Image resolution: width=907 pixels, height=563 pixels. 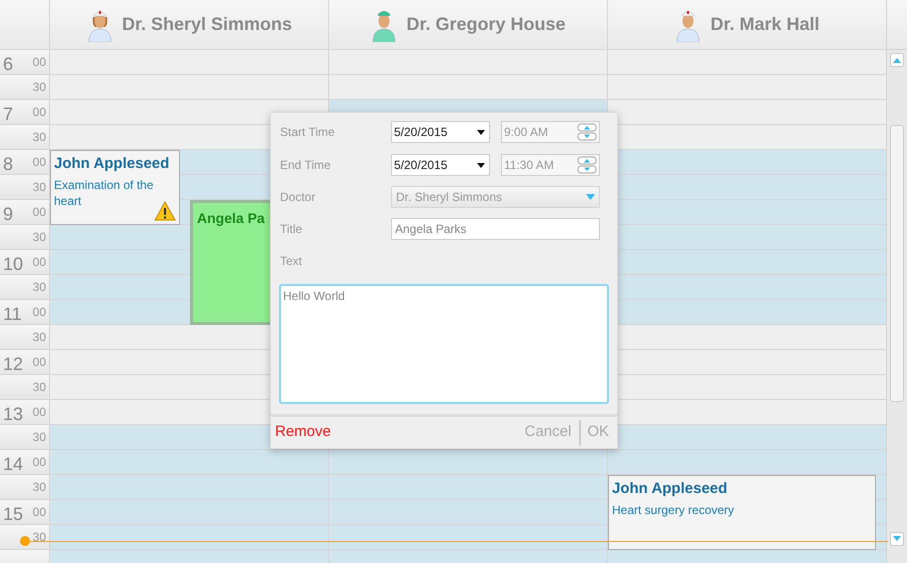 What do you see at coordinates (13, 464) in the screenshot?
I see `hour-label: 14` at bounding box center [13, 464].